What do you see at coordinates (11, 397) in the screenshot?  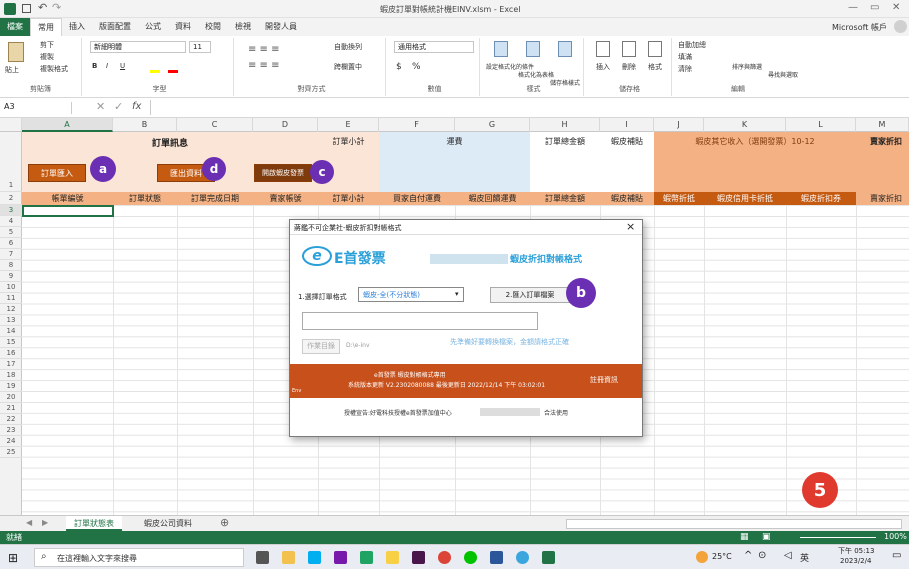 I see `row-header: 20` at bounding box center [11, 397].